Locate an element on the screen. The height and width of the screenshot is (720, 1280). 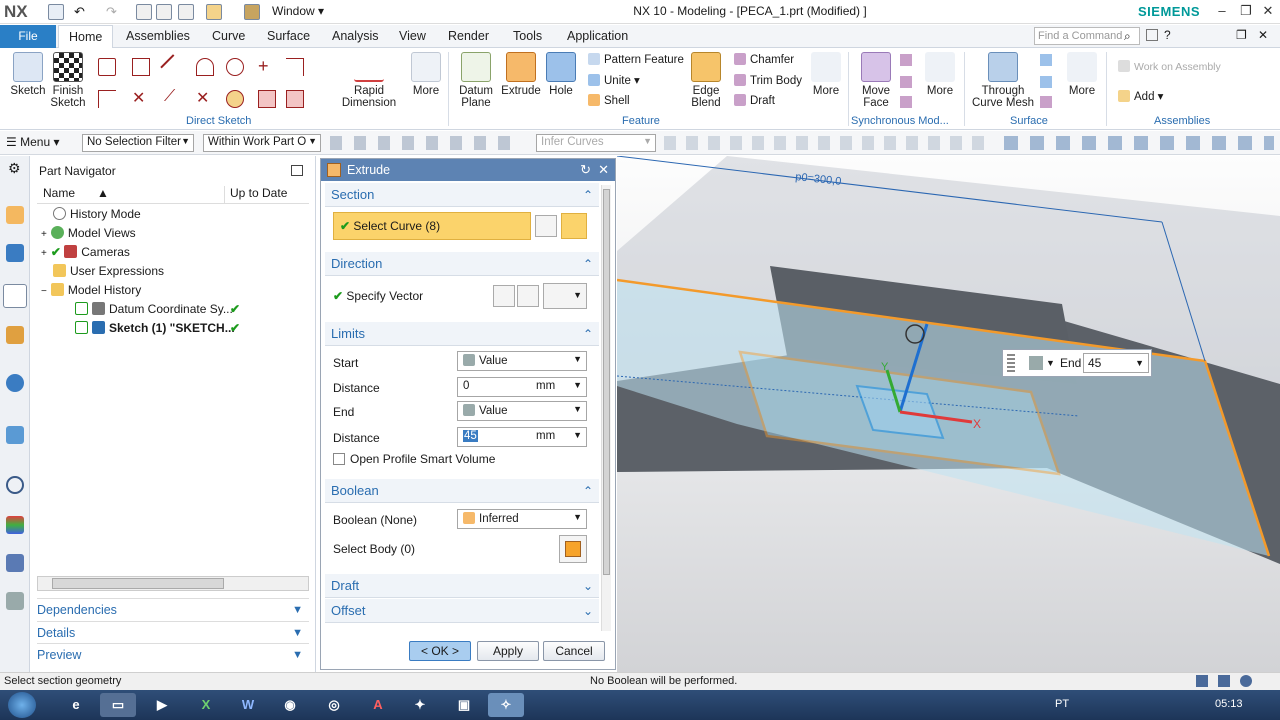
end-distance-input: 45 mm ▼ is located at coordinates (522, 437).